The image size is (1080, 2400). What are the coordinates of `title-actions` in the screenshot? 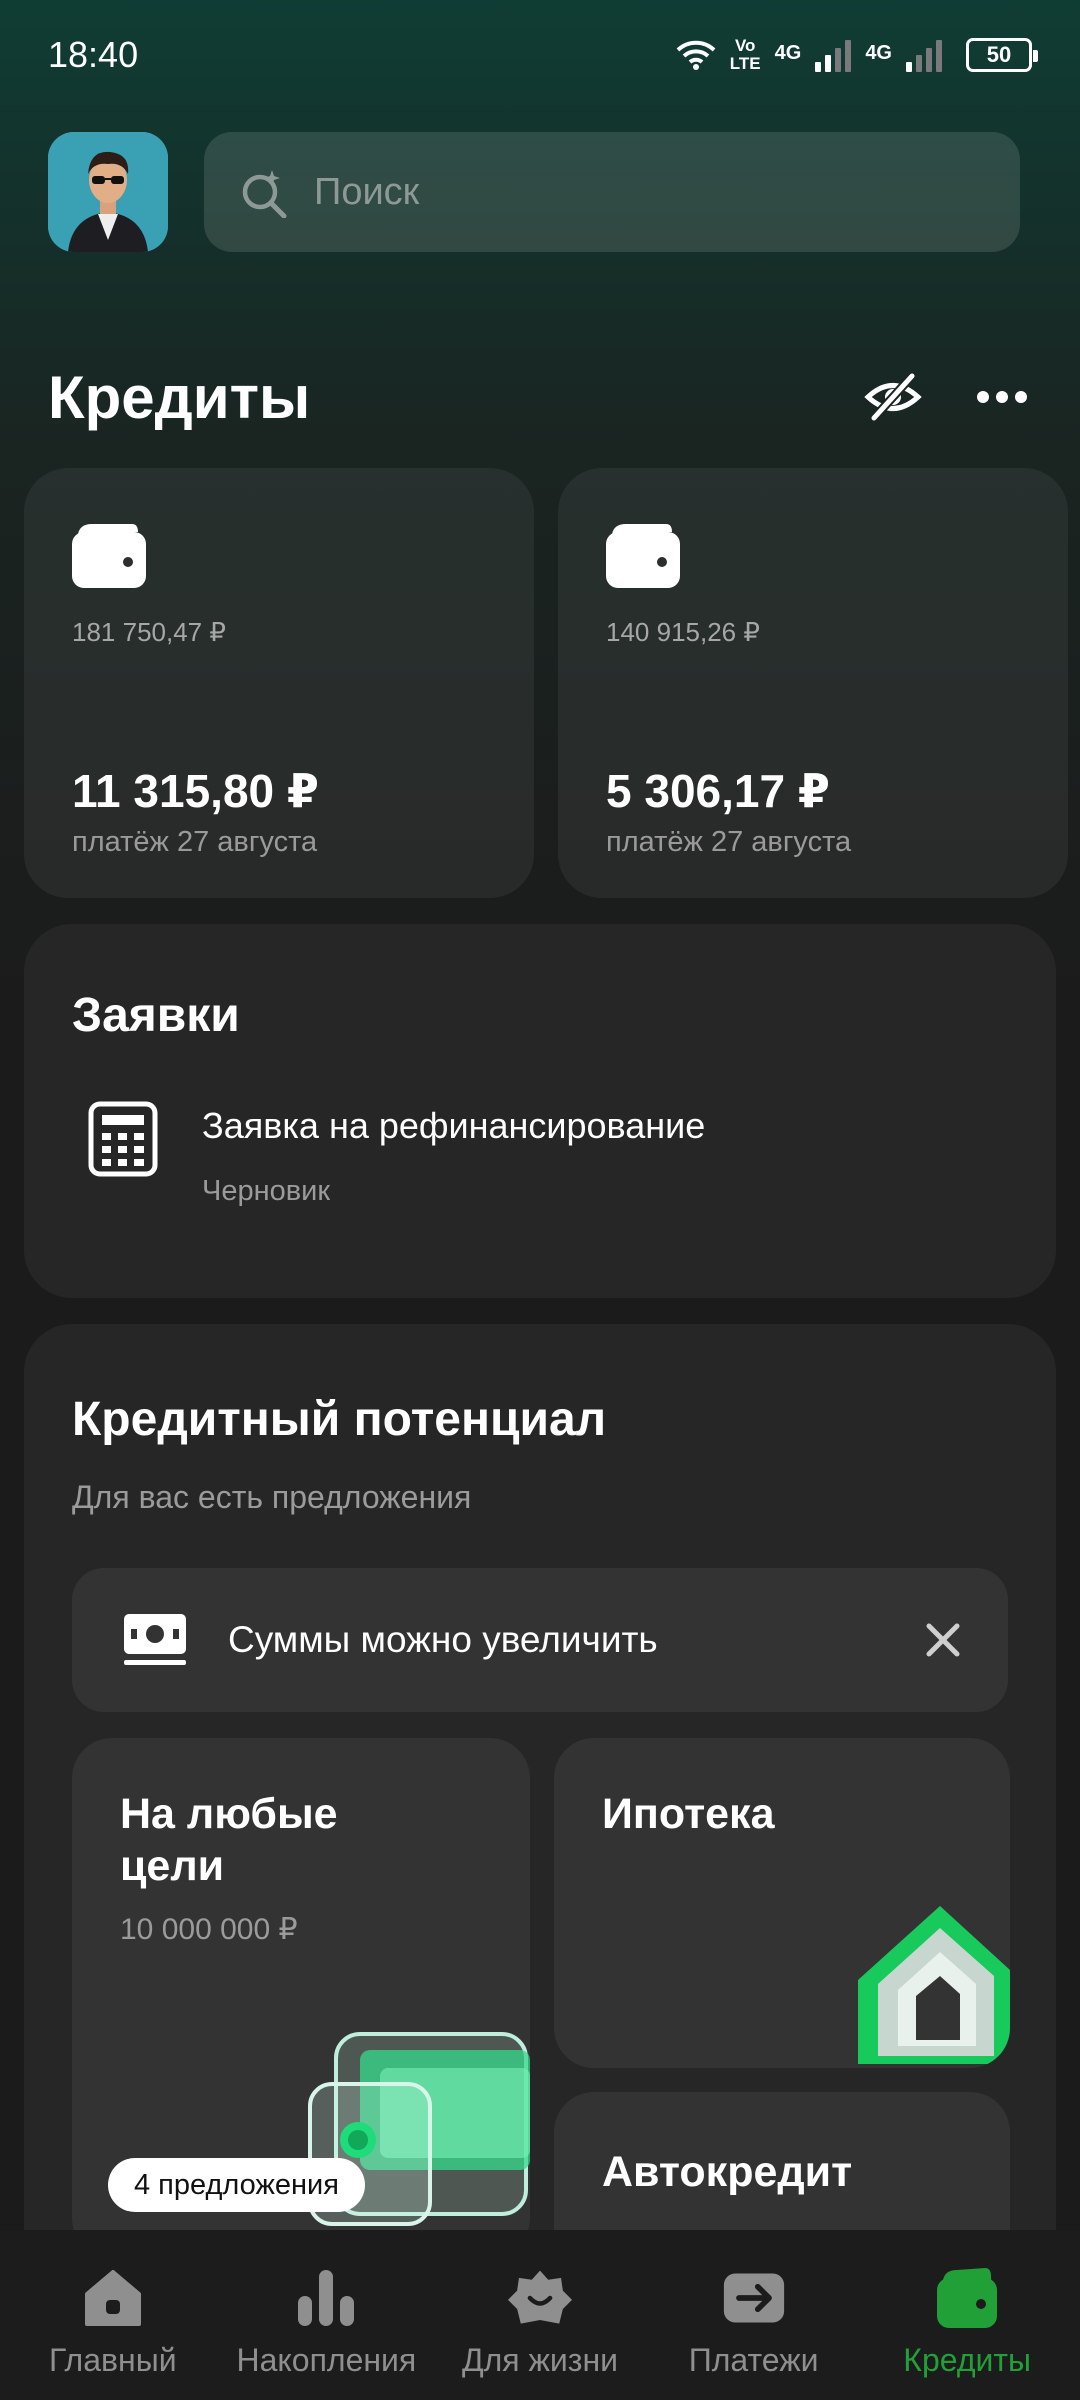 It's located at (951, 397).